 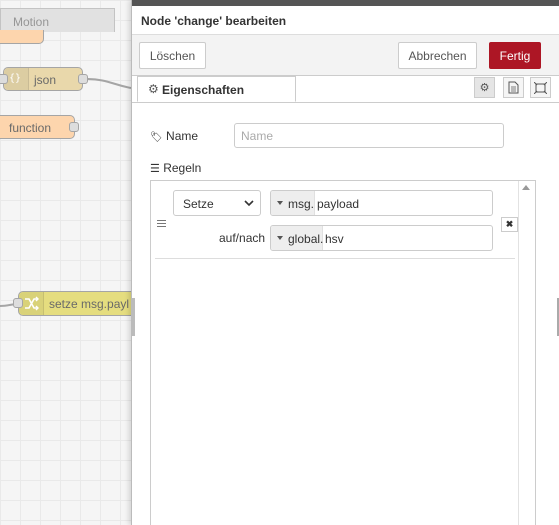 I want to click on rule-target-input: global. hsv, so click(x=381, y=238).